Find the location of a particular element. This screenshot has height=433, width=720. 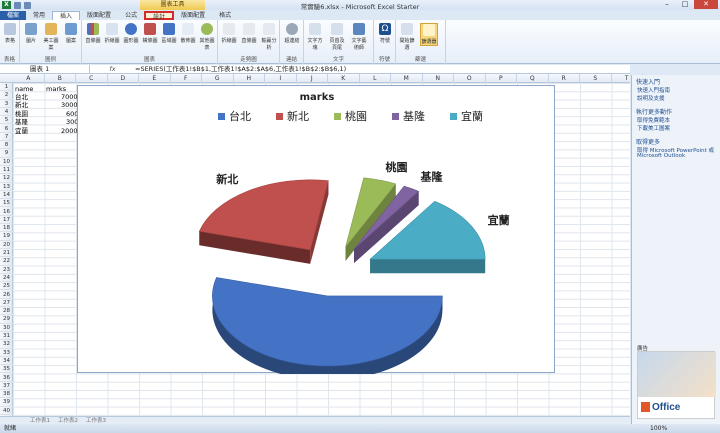

column-header-c: C is located at coordinates (92, 78).